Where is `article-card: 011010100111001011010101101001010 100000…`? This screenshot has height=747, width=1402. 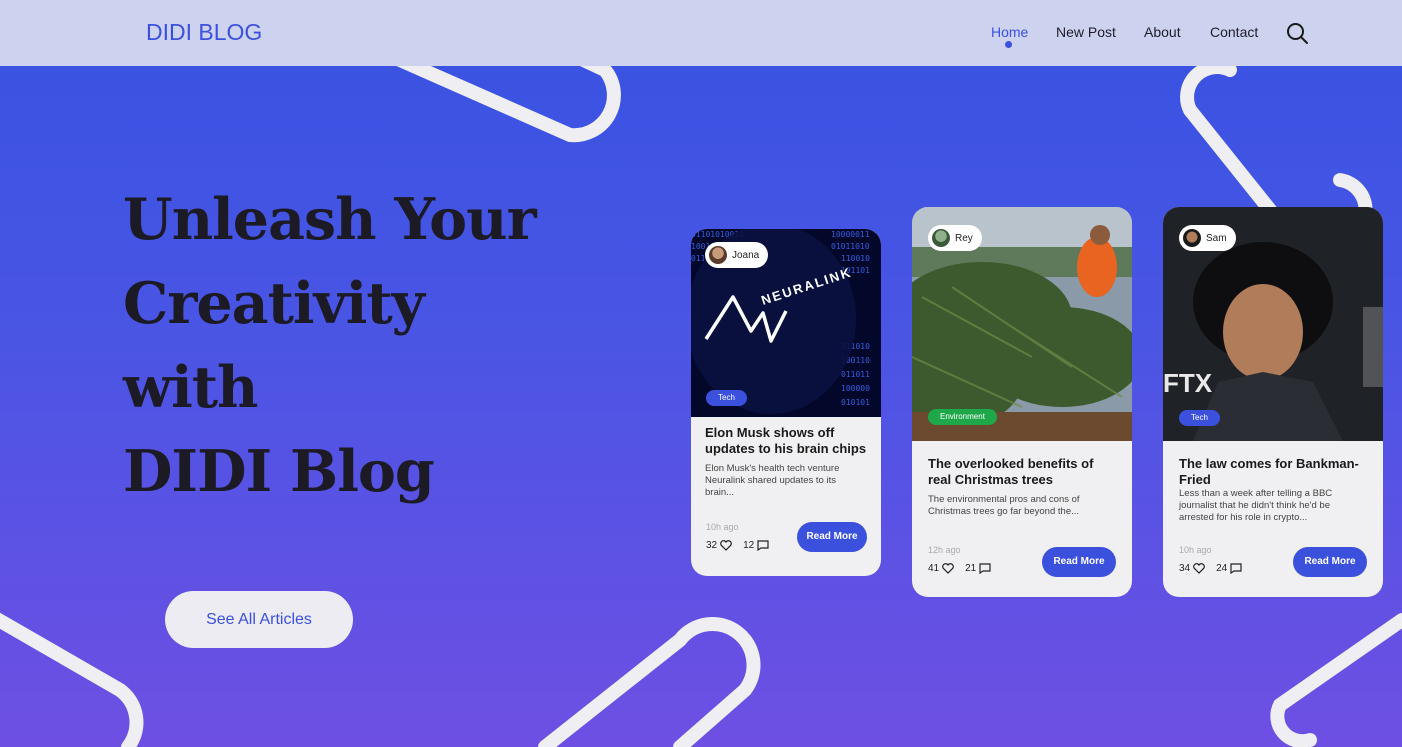
article-card: 011010100111001011010101101001010 100000… is located at coordinates (786, 402).